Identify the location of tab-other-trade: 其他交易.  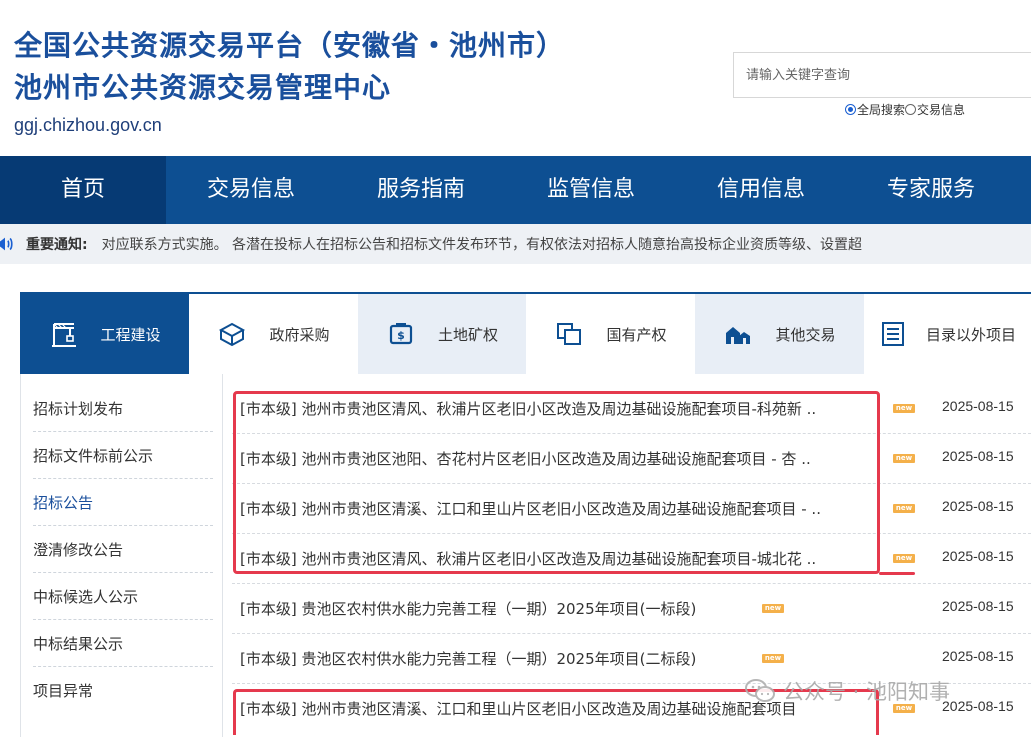
(779, 334).